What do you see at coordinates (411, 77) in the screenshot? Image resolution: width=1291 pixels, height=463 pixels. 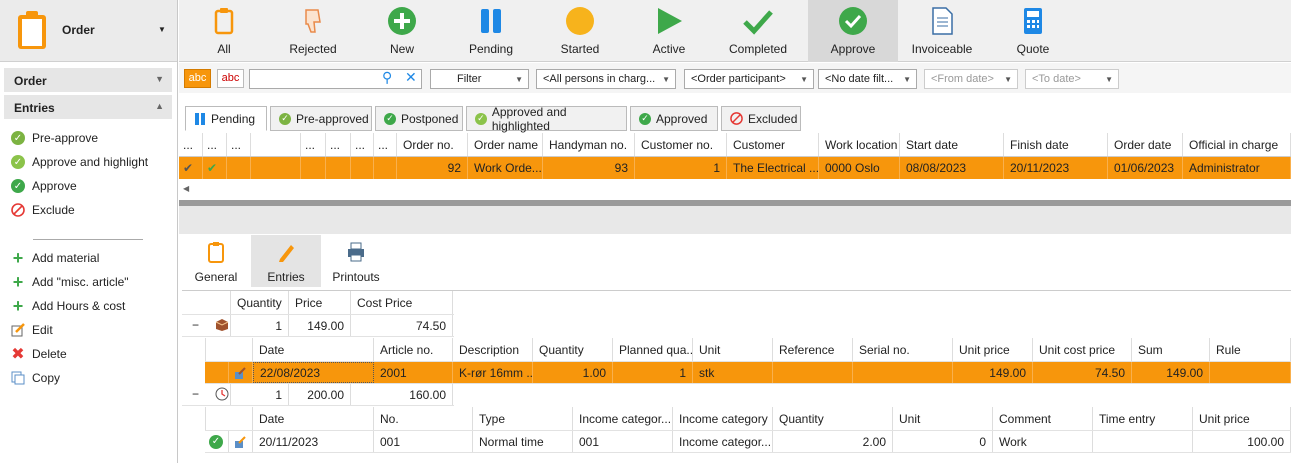 I see `clear-icon: ✕` at bounding box center [411, 77].